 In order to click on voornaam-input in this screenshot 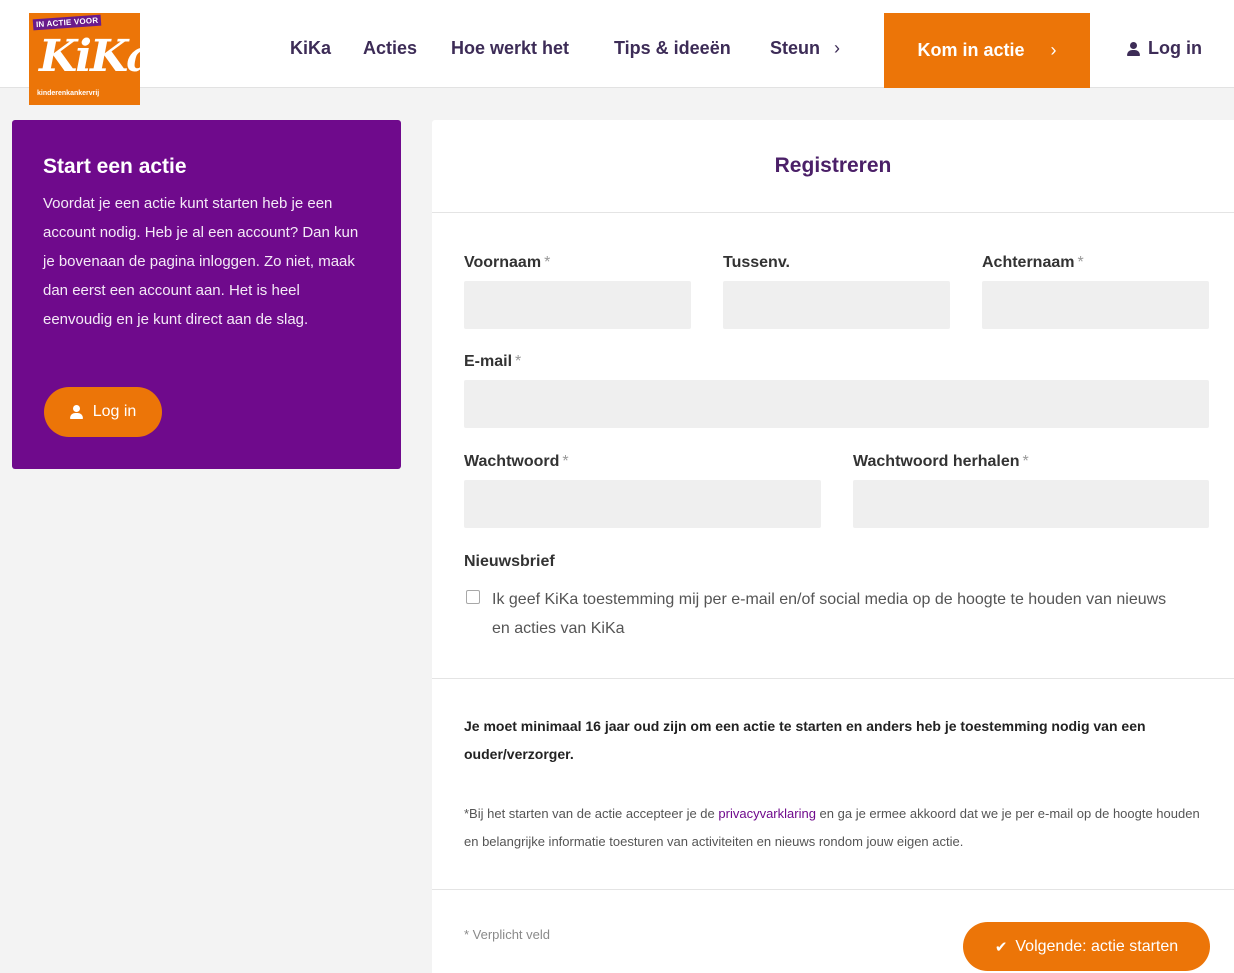, I will do `click(577, 305)`.